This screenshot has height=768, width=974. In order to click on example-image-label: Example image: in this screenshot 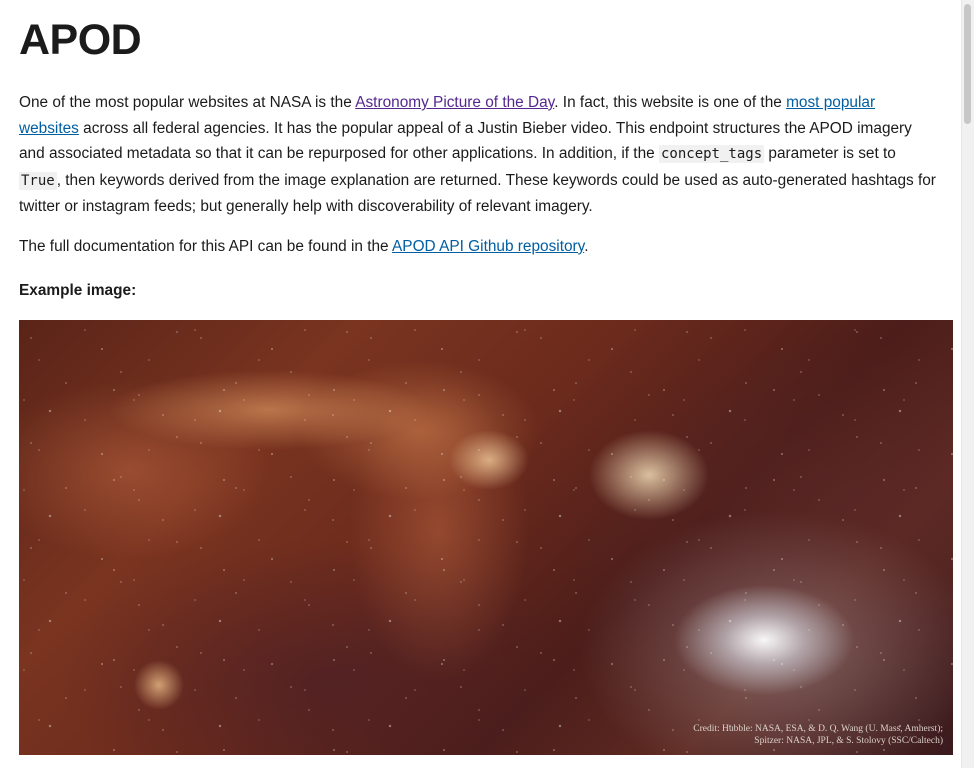, I will do `click(78, 290)`.